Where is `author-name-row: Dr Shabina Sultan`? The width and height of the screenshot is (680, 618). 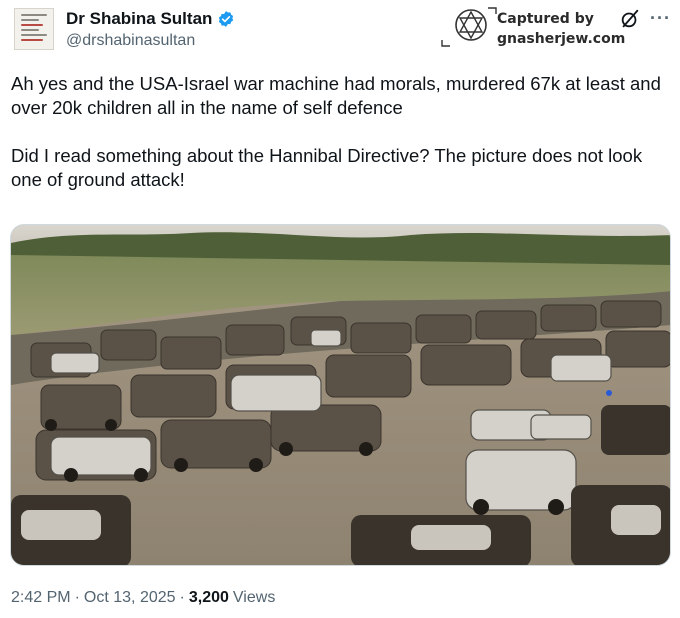 author-name-row: Dr Shabina Sultan is located at coordinates (150, 19).